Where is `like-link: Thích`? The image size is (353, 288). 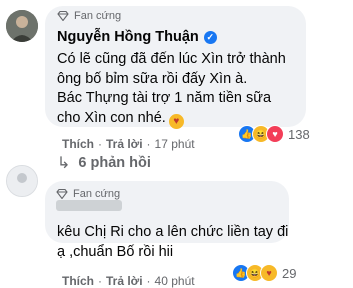 like-link: Thích is located at coordinates (78, 144).